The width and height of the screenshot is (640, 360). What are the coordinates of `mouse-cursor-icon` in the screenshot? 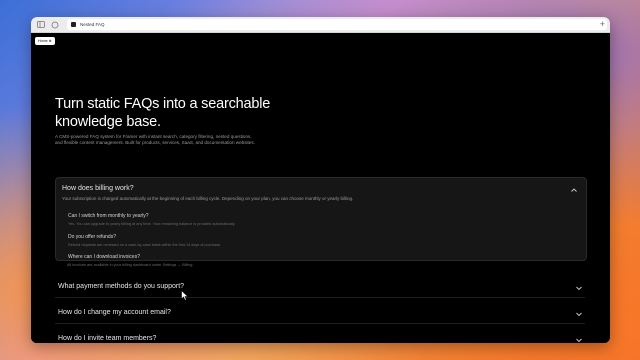 It's located at (185, 295).